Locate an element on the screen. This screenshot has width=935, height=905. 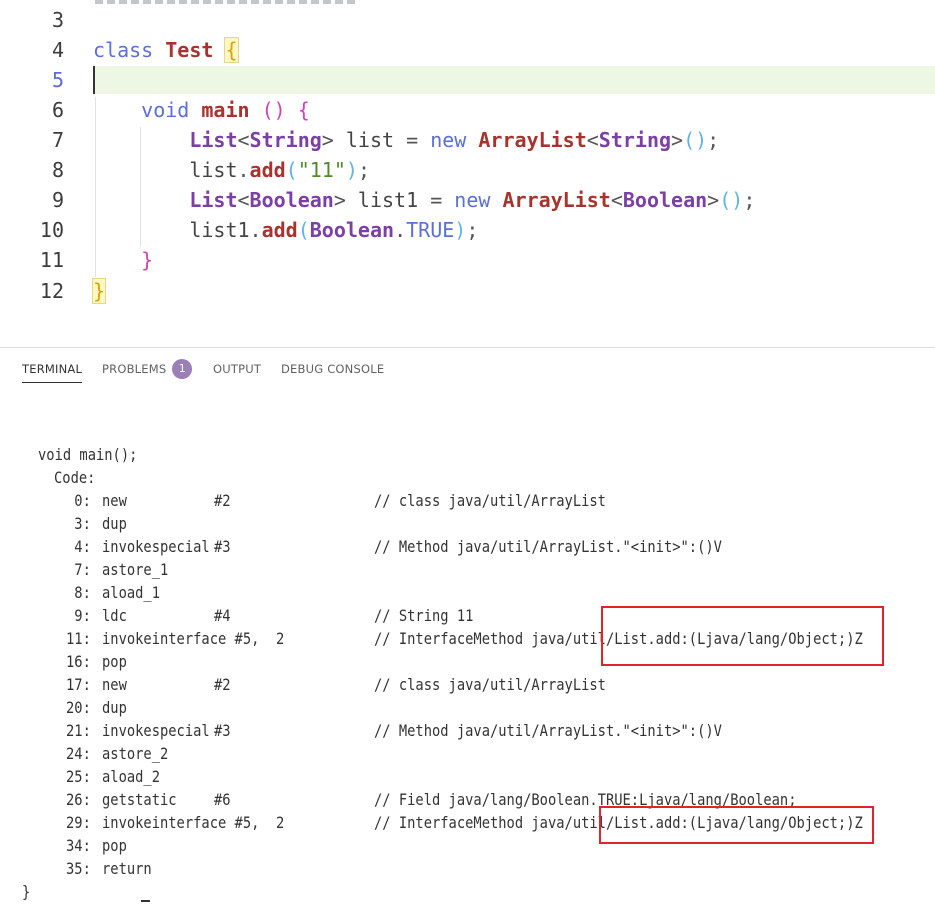
instruction-opcode: getstatic is located at coordinates (139, 799).